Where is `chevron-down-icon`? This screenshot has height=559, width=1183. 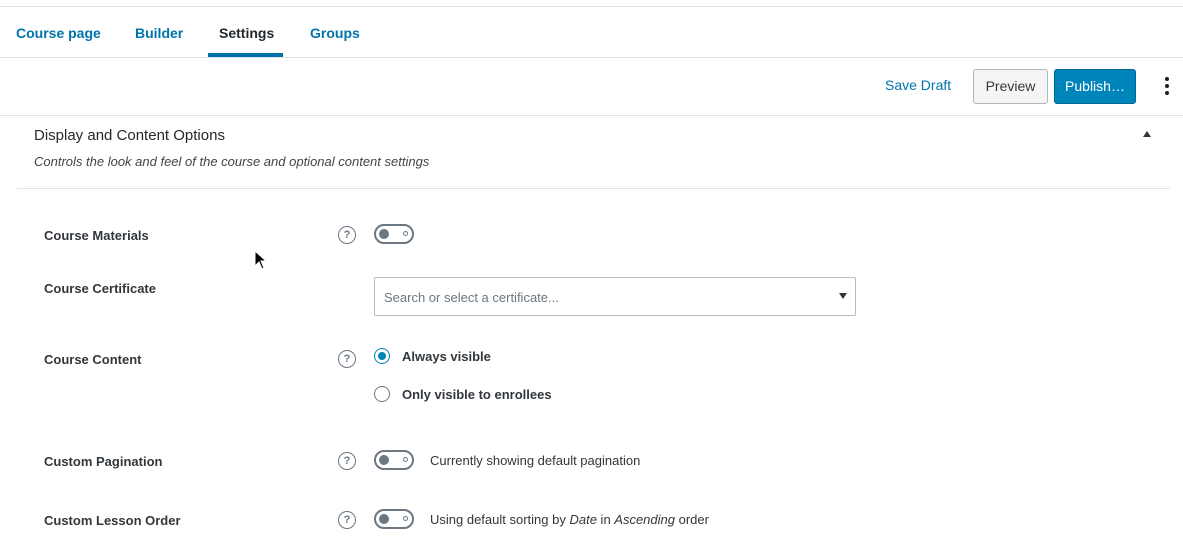 chevron-down-icon is located at coordinates (843, 296).